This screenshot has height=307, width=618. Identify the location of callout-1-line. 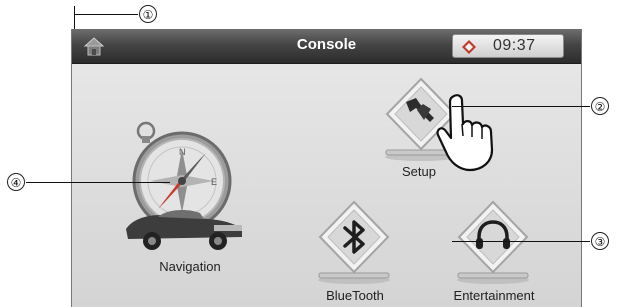
(74, 18).